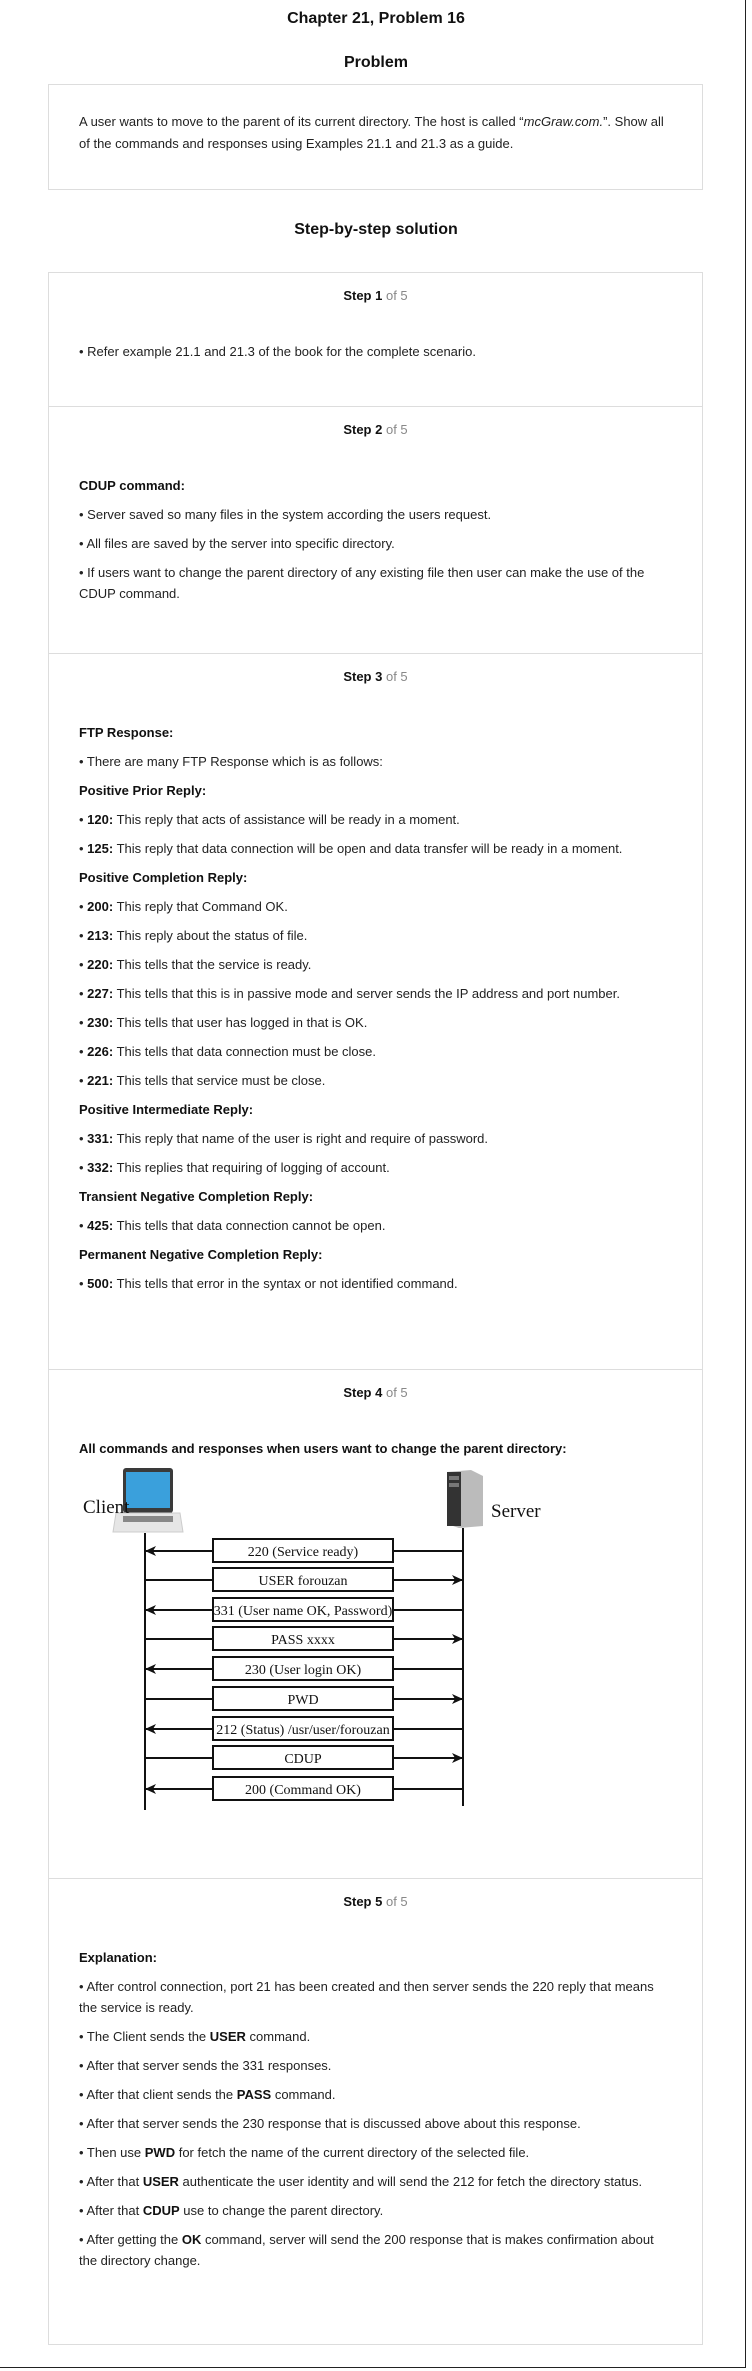  I want to click on step-paragraph: • The Client sends the USER command., so click(375, 2036).